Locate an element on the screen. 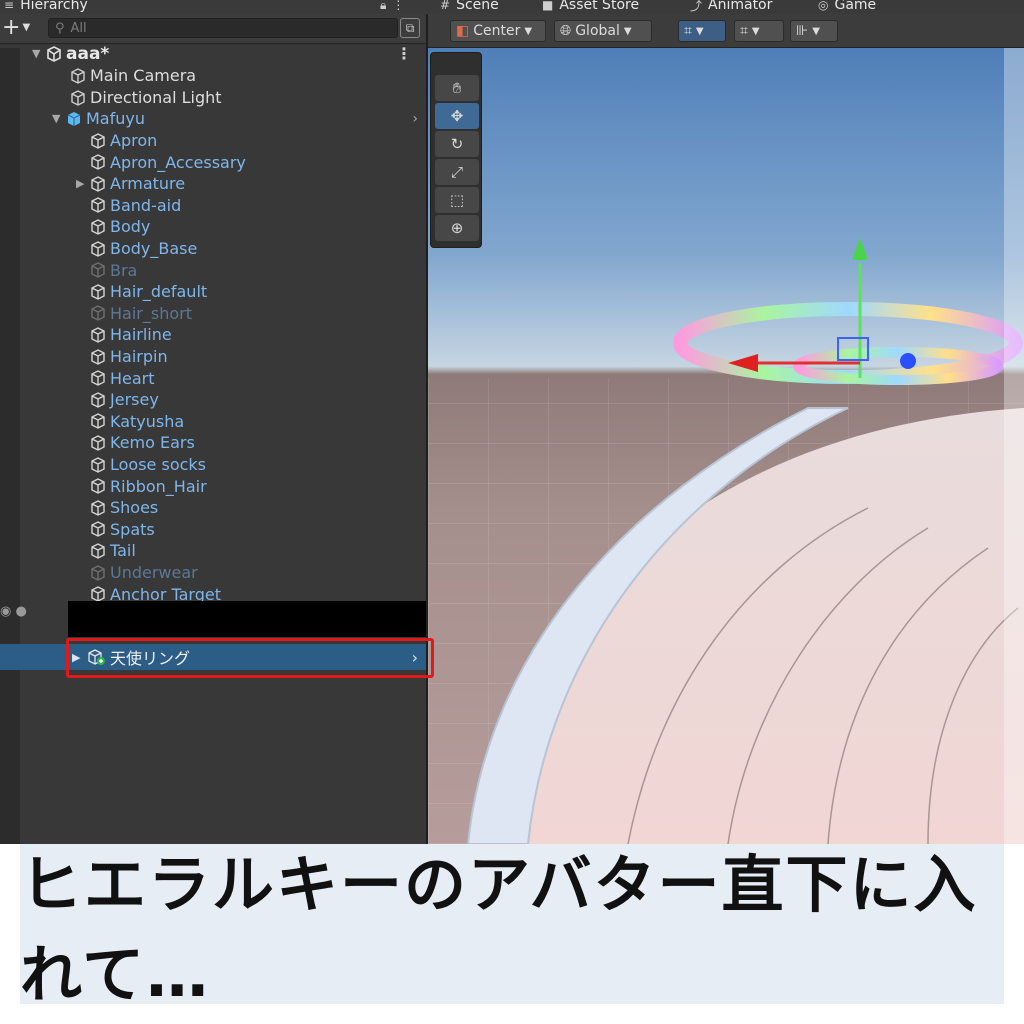  hierarchy-child-label: Shoes is located at coordinates (134, 508).